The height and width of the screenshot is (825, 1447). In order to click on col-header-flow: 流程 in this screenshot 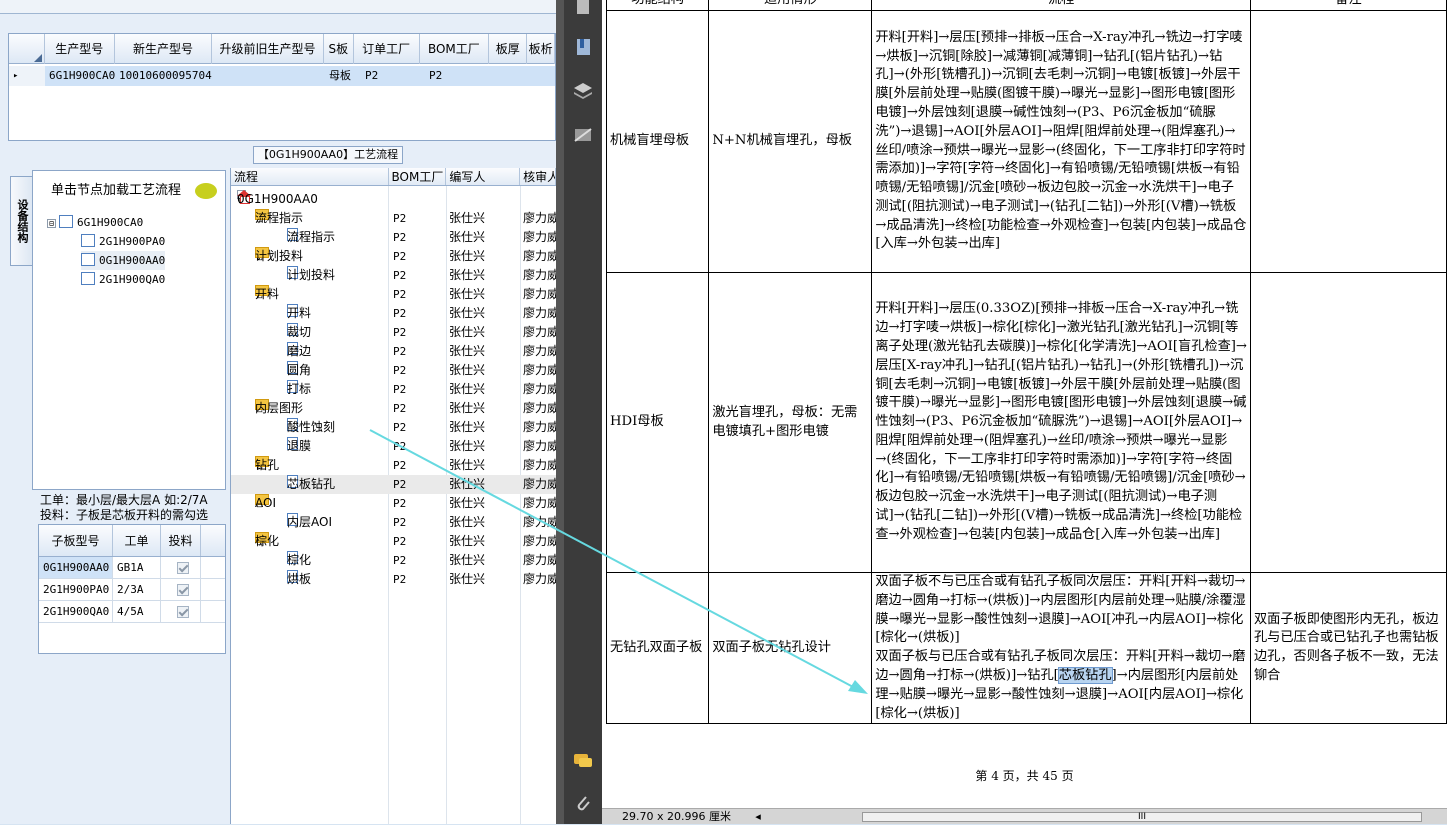, I will do `click(310, 176)`.